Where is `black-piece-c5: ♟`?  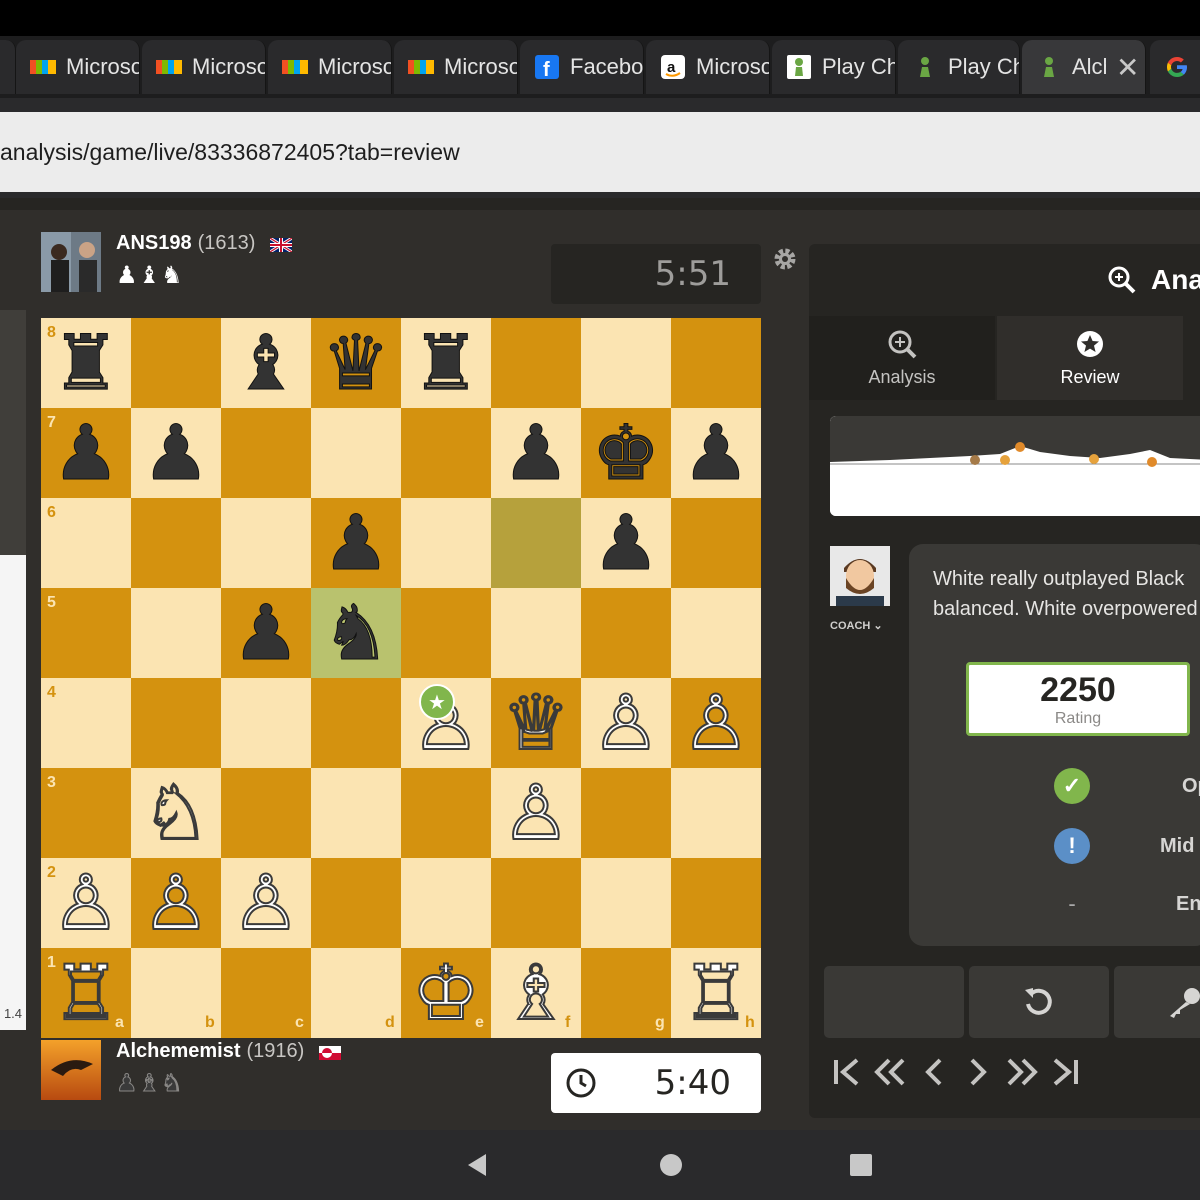 black-piece-c5: ♟ is located at coordinates (266, 633).